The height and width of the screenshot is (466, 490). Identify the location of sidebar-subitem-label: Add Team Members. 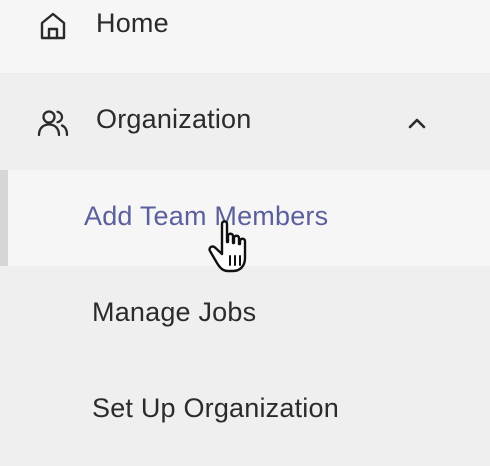
(206, 216).